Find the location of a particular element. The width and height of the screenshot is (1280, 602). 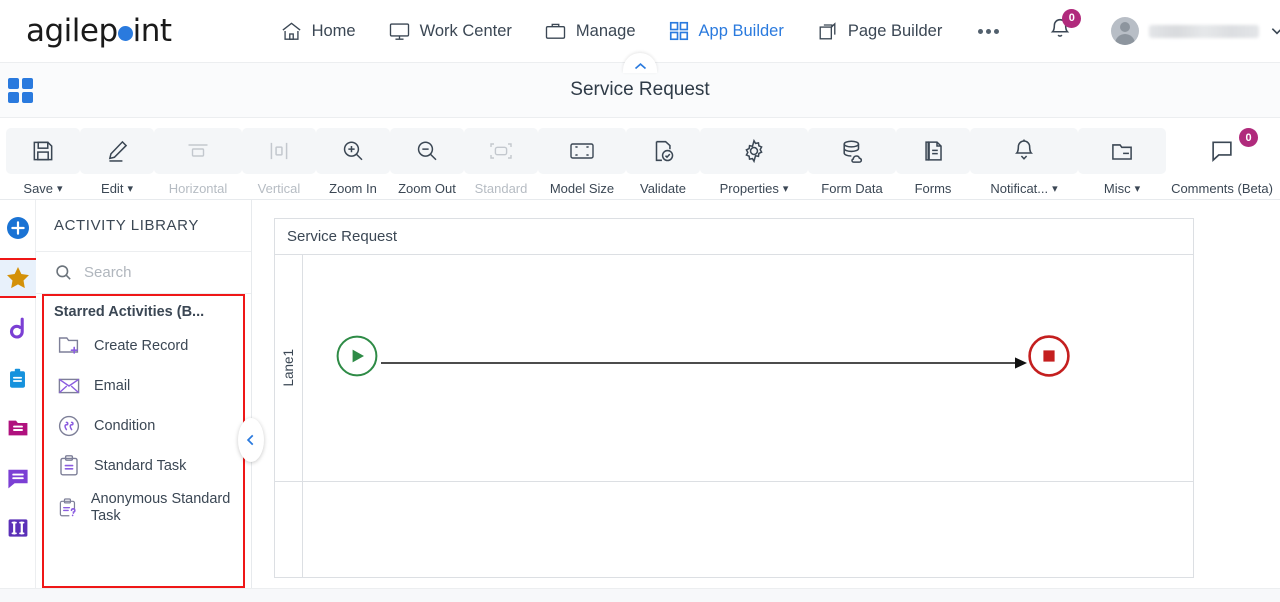

toolbar-properties-label: Properties is located at coordinates (749, 188).